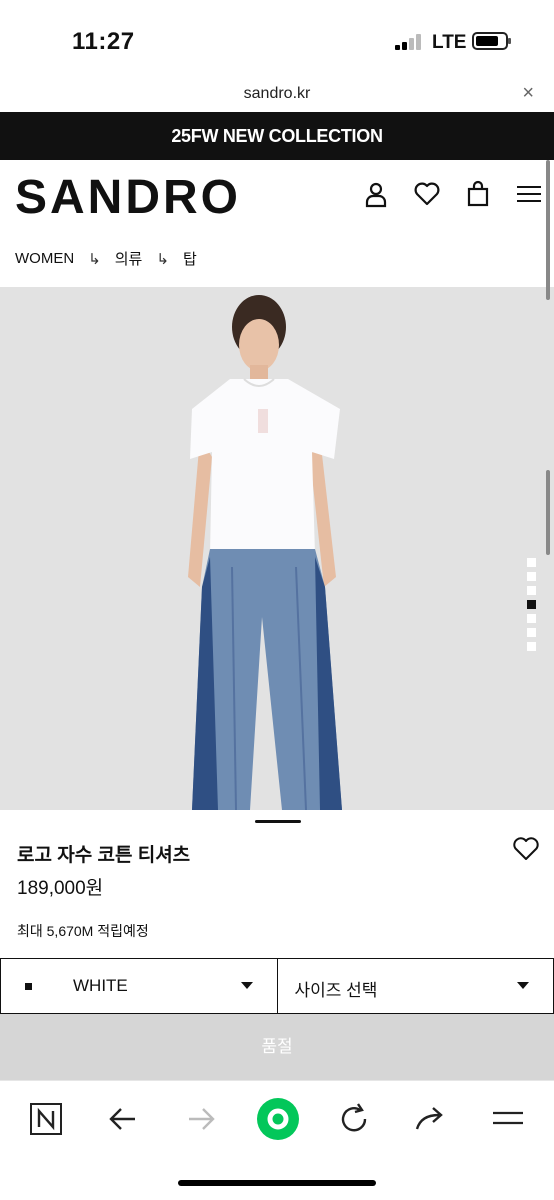 The image size is (554, 1200). I want to click on gallery-dot-active, so click(531, 604).